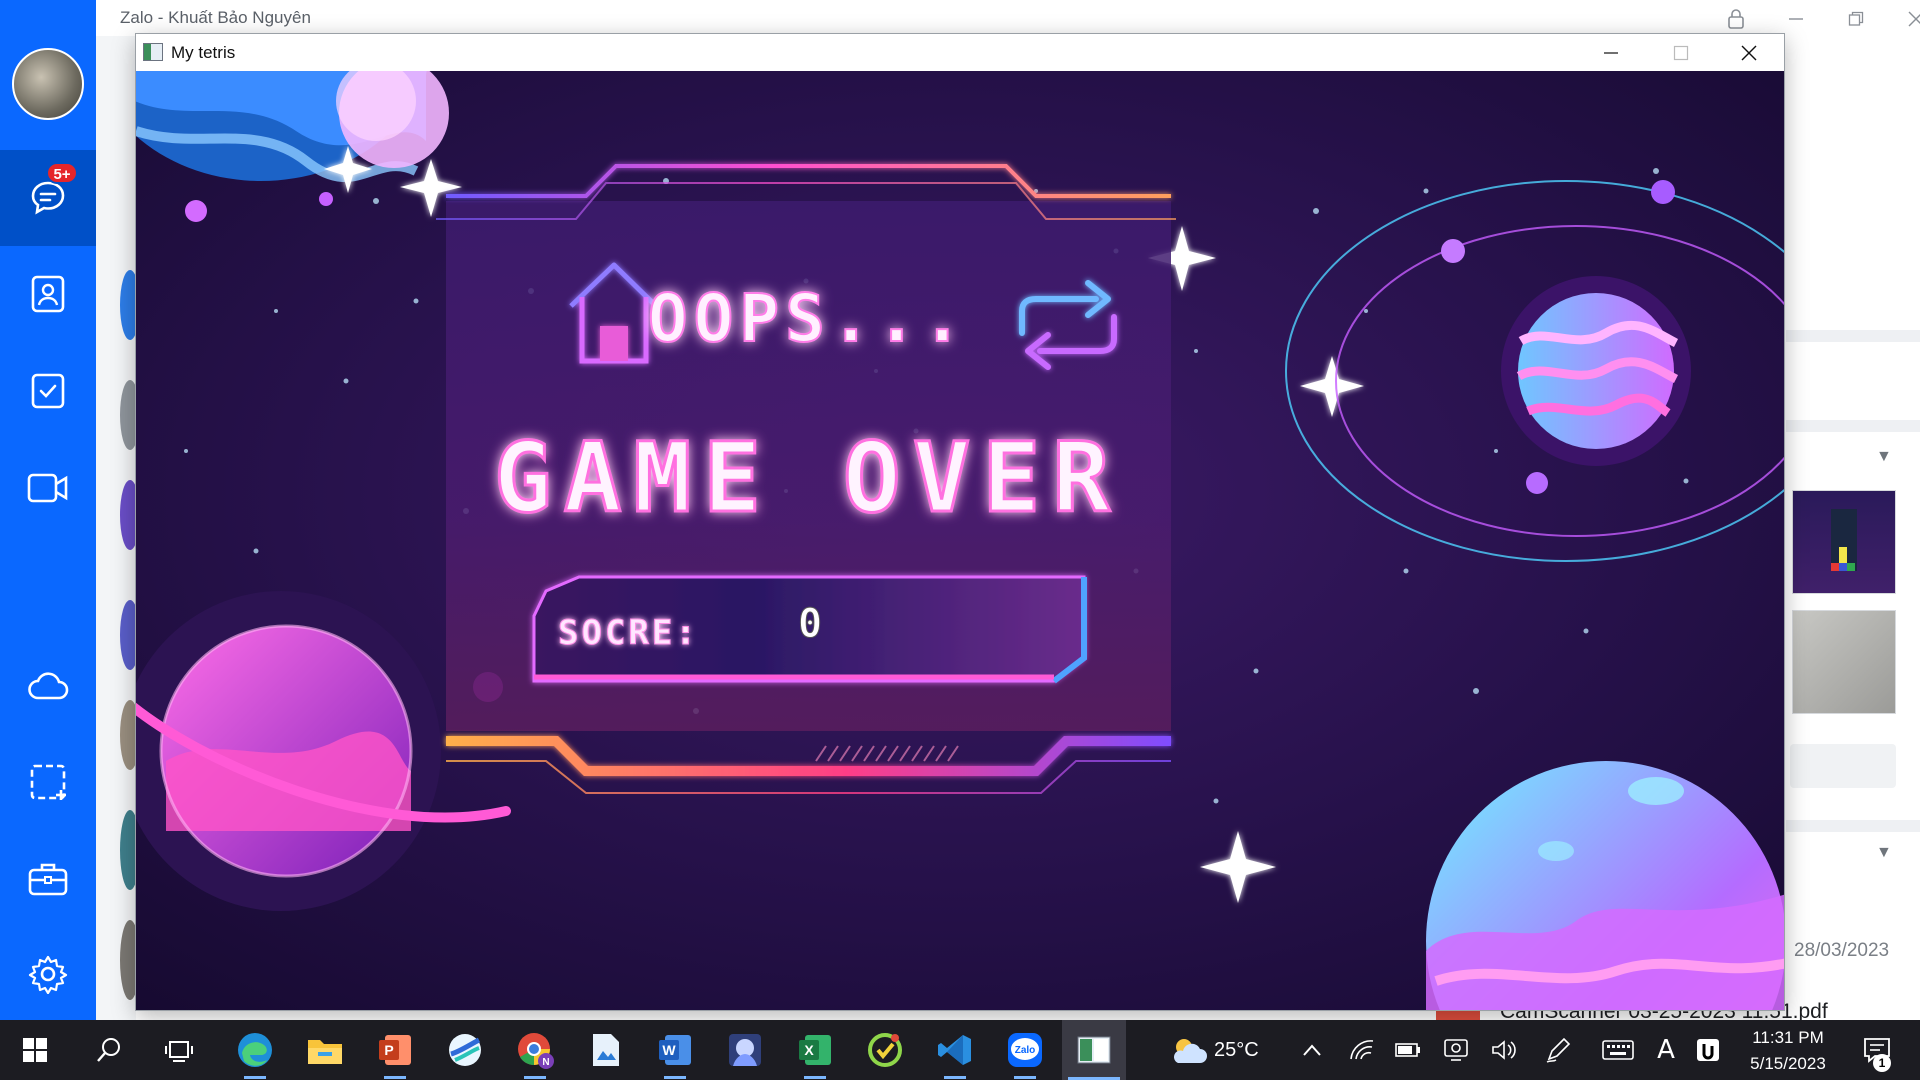  What do you see at coordinates (215, 17) in the screenshot?
I see `zalo-window-title: Zalo - Khuất Bảo Nguyên` at bounding box center [215, 17].